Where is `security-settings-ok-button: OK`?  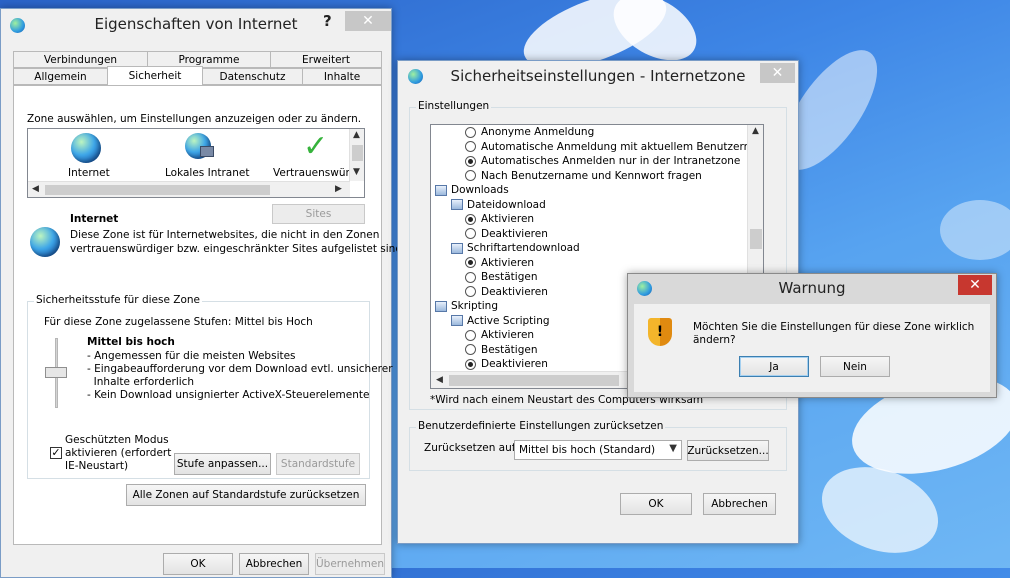 security-settings-ok-button: OK is located at coordinates (656, 504).